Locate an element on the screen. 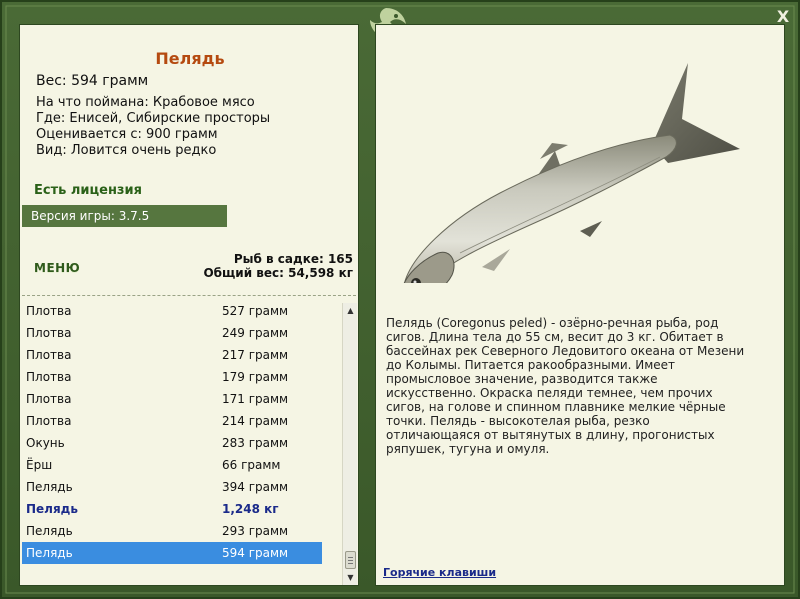  item-weight: 214 грамм is located at coordinates (255, 421).